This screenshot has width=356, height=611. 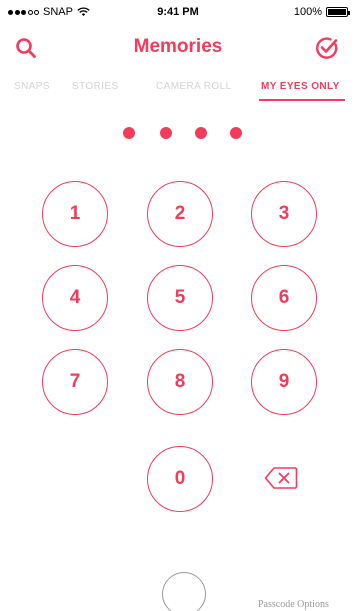 I want to click on tab-stories: STORIES, so click(x=95, y=86).